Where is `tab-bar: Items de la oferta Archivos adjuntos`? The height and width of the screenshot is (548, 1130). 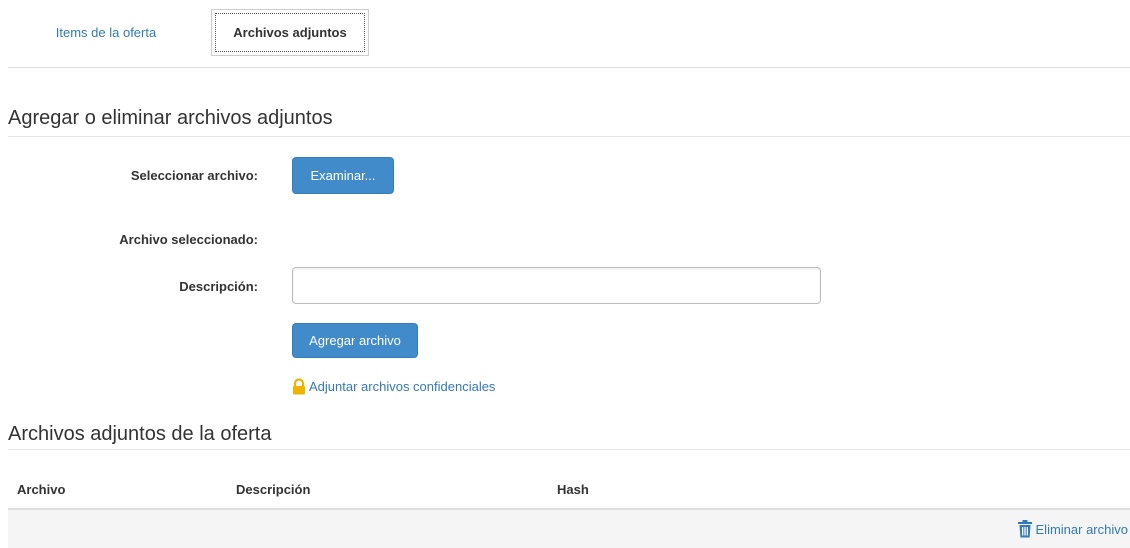 tab-bar: Items de la oferta Archivos adjuntos is located at coordinates (569, 34).